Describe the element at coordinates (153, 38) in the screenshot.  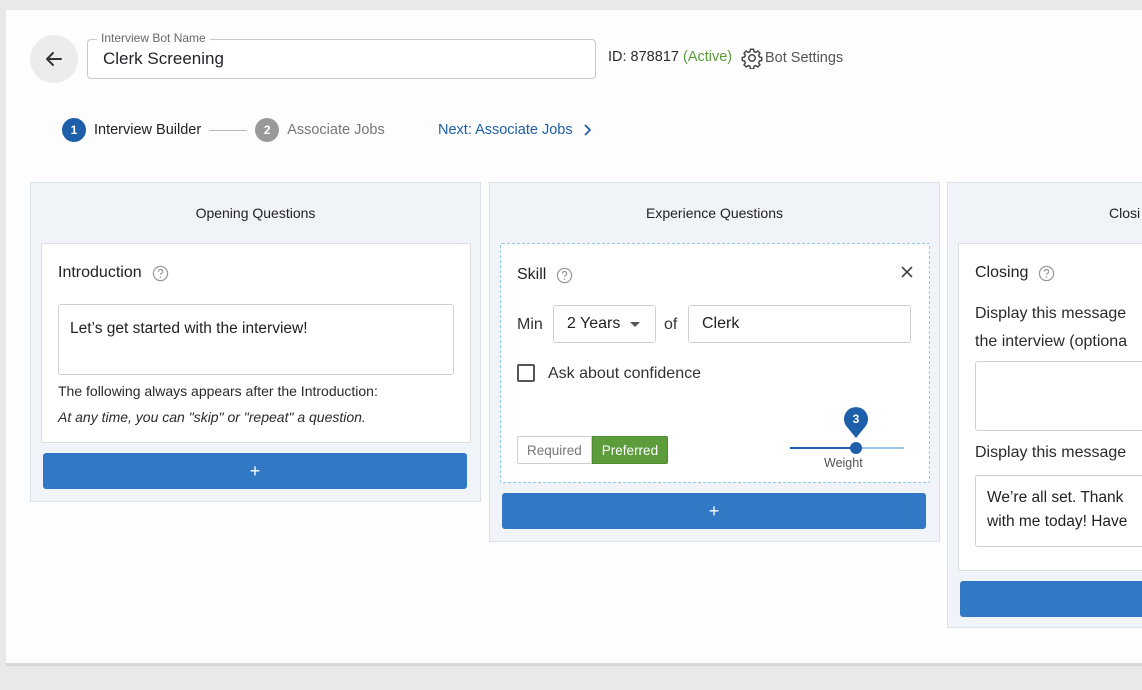
I see `bot-name-legend: Interview Bot Name` at that location.